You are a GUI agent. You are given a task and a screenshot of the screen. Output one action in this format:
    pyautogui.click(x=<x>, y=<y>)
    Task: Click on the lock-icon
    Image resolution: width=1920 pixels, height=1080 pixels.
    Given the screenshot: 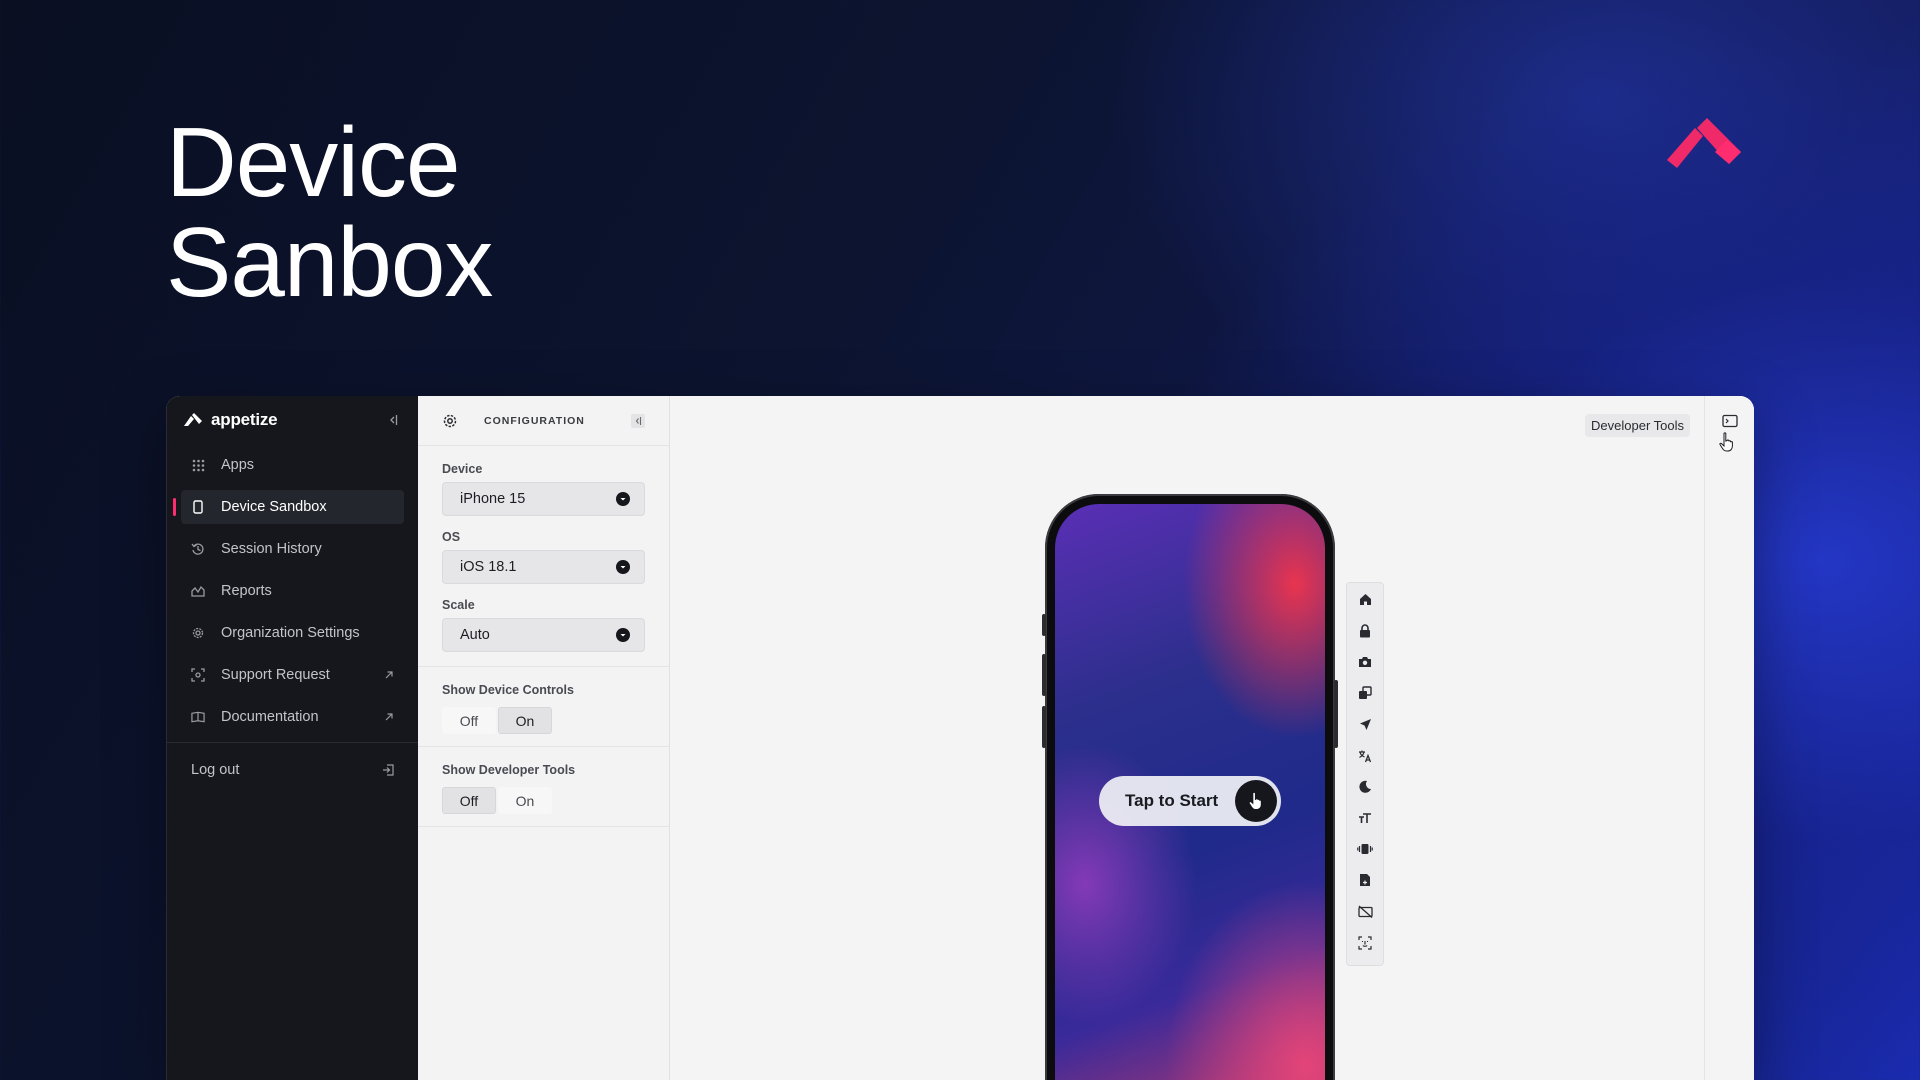 What is the action you would take?
    pyautogui.click(x=1365, y=631)
    